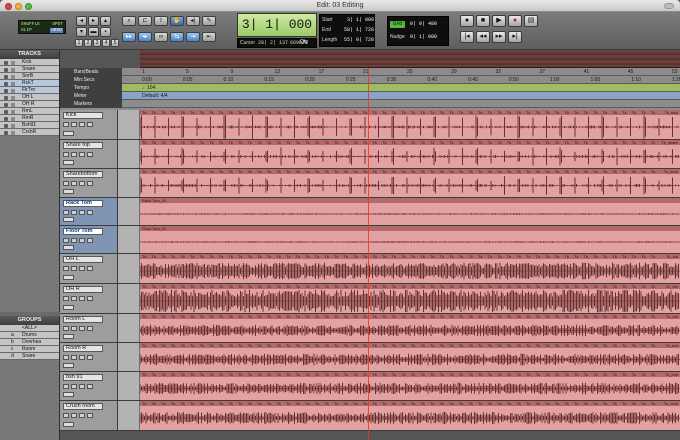  What do you see at coordinates (359, 40) in the screenshot?
I see `length-value: 55| 0| 728` at bounding box center [359, 40].